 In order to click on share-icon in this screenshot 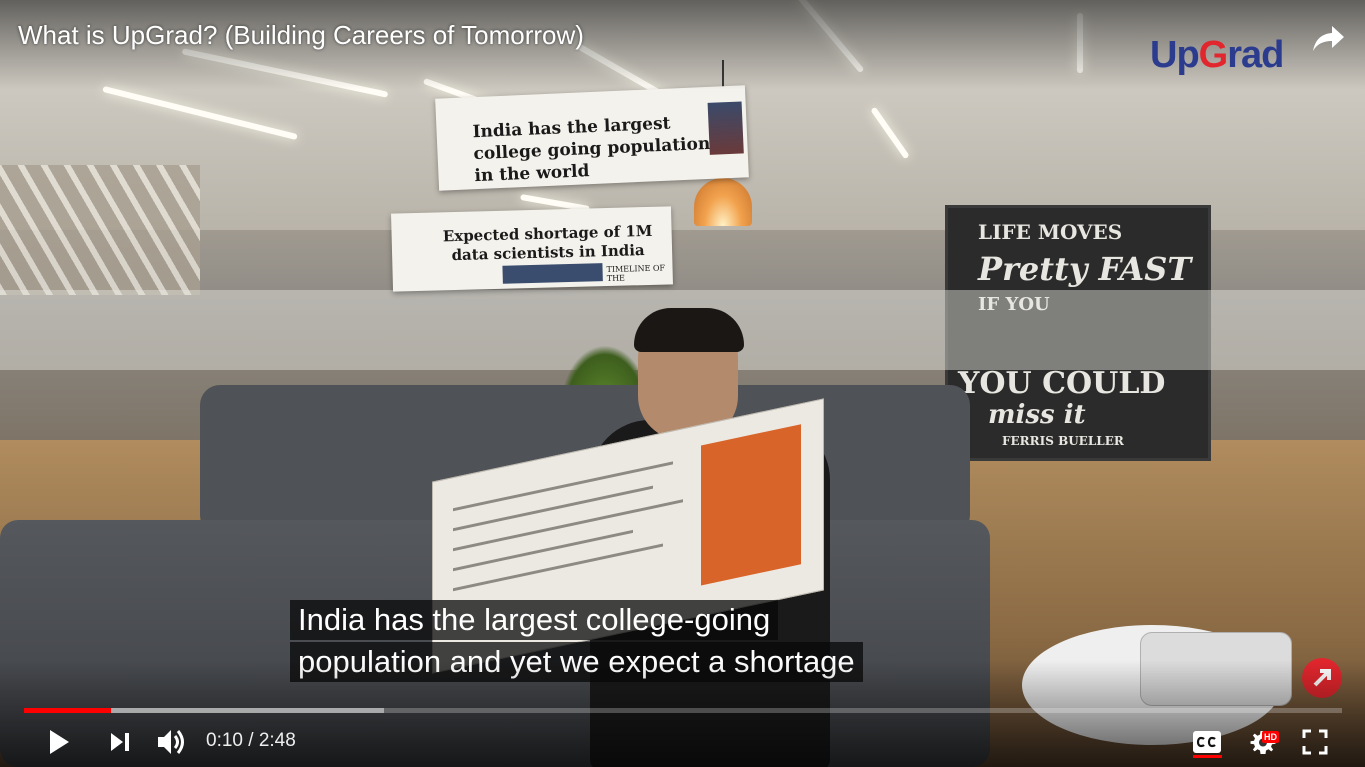, I will do `click(1328, 38)`.